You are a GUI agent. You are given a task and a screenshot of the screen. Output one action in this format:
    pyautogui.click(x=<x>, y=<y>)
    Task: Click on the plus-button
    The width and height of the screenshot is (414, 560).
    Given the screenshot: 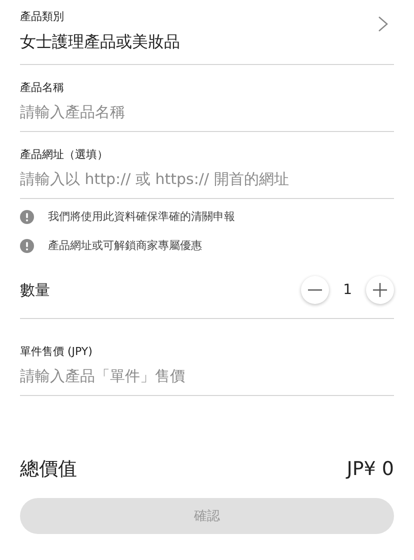 What is the action you would take?
    pyautogui.click(x=380, y=290)
    